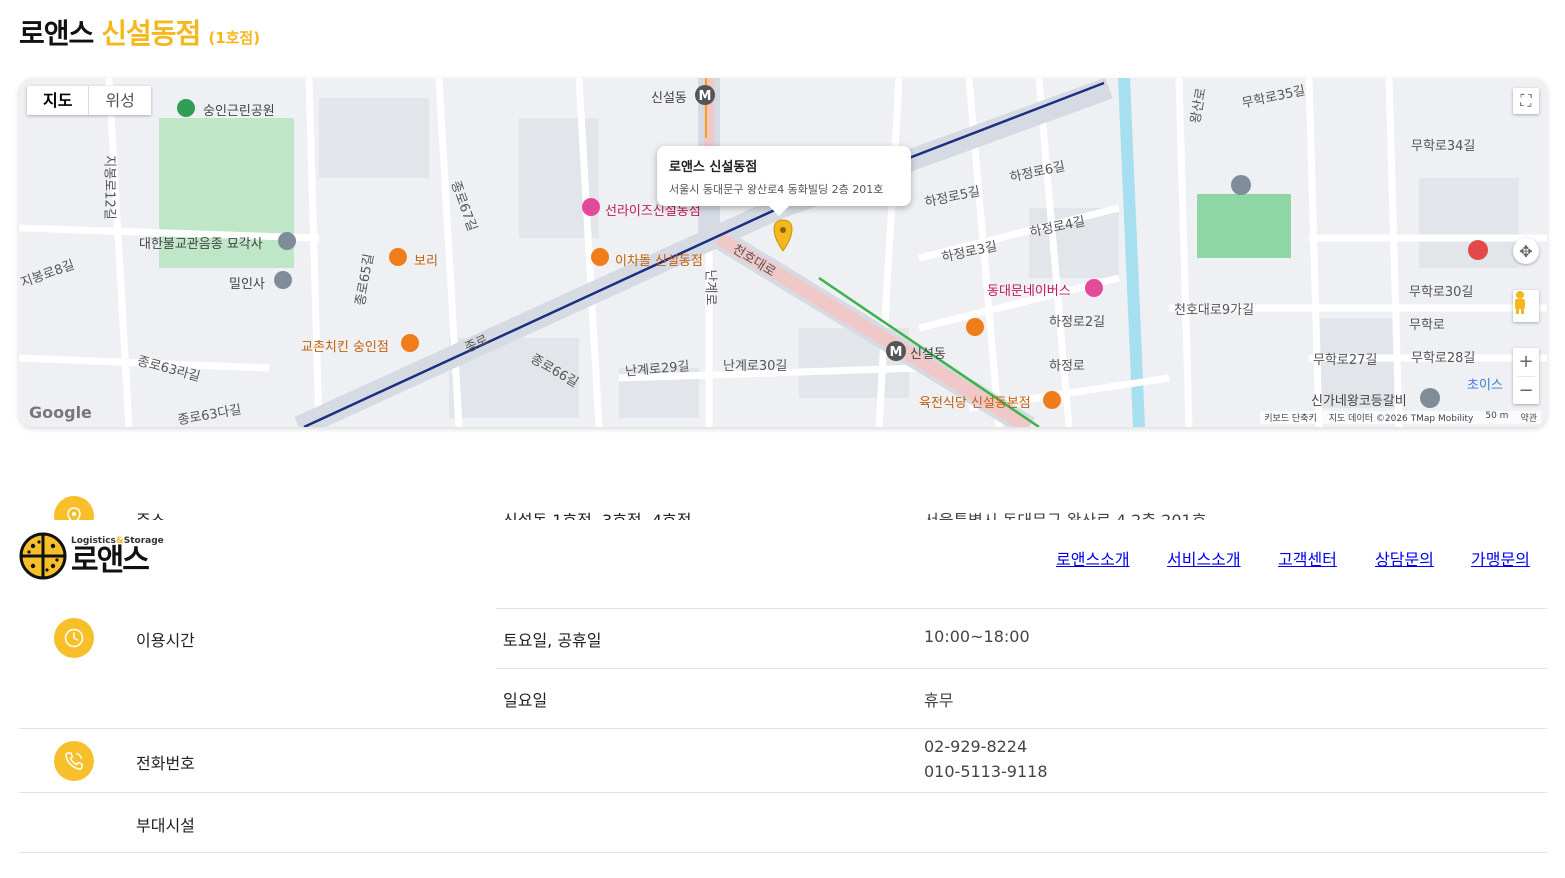 This screenshot has width=1565, height=878. What do you see at coordinates (345, 347) in the screenshot?
I see `map-label-kyochon: 교촌치킨 숭인점` at bounding box center [345, 347].